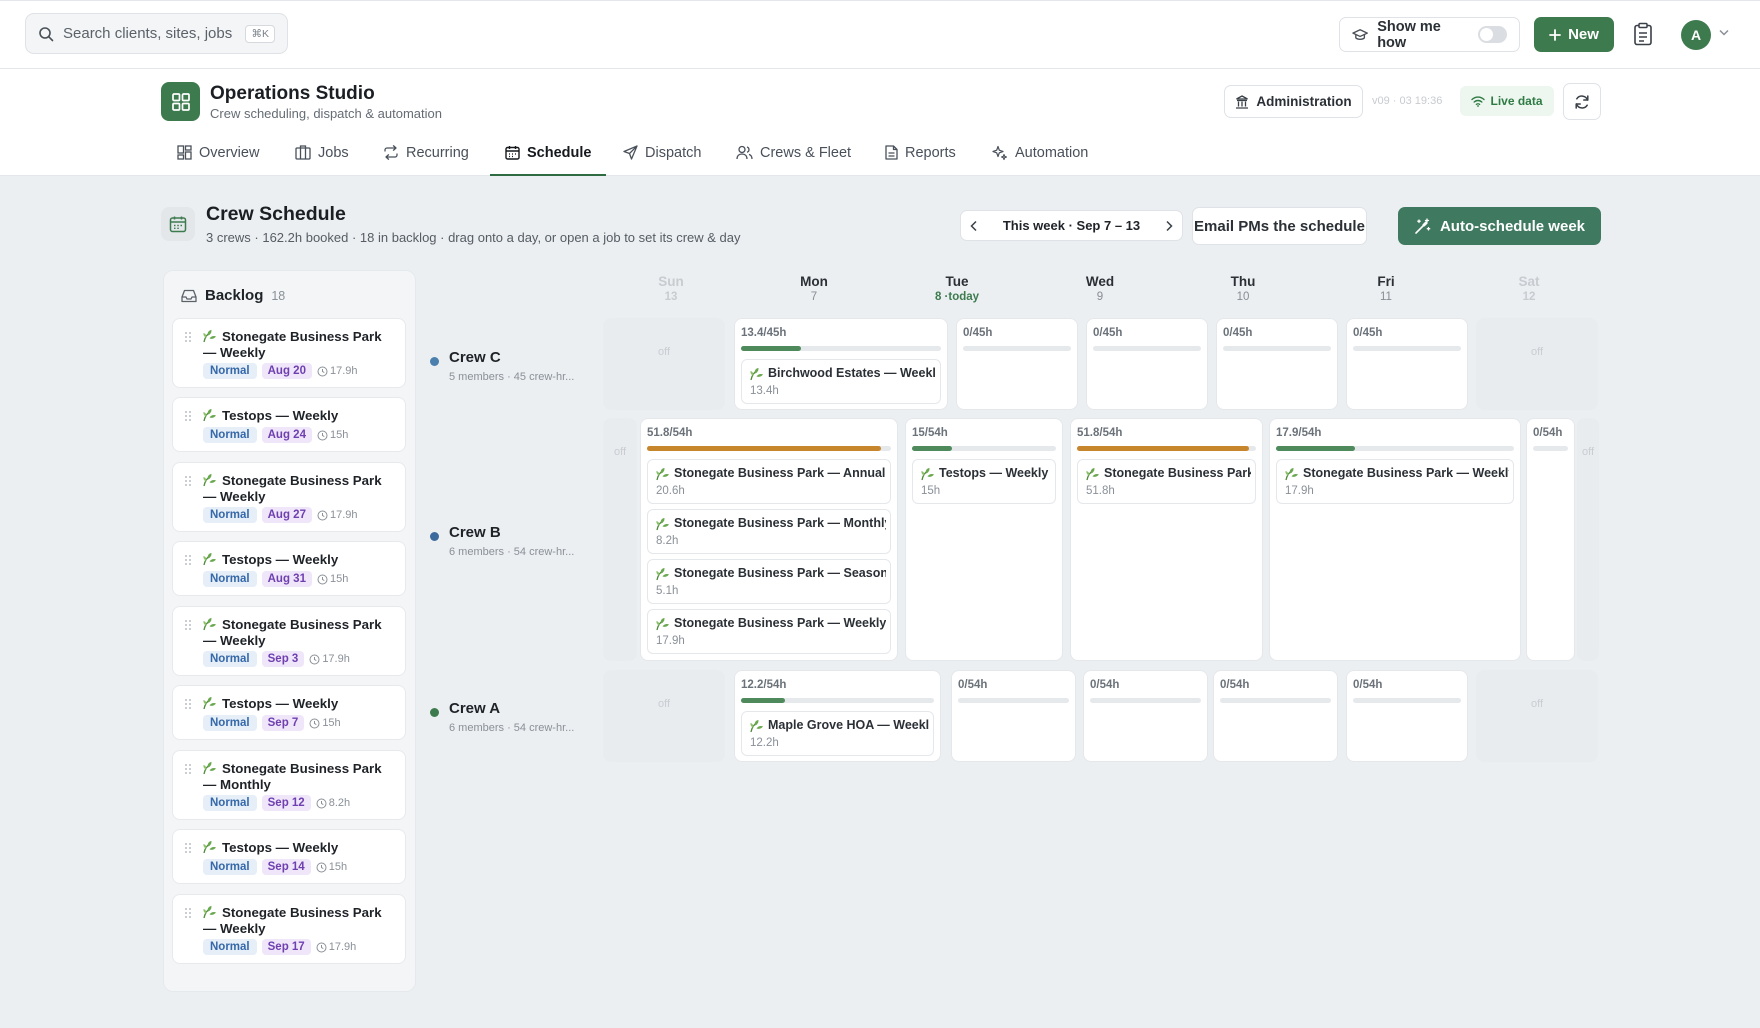 The width and height of the screenshot is (1760, 1028). I want to click on clock-icon, so click(321, 803).